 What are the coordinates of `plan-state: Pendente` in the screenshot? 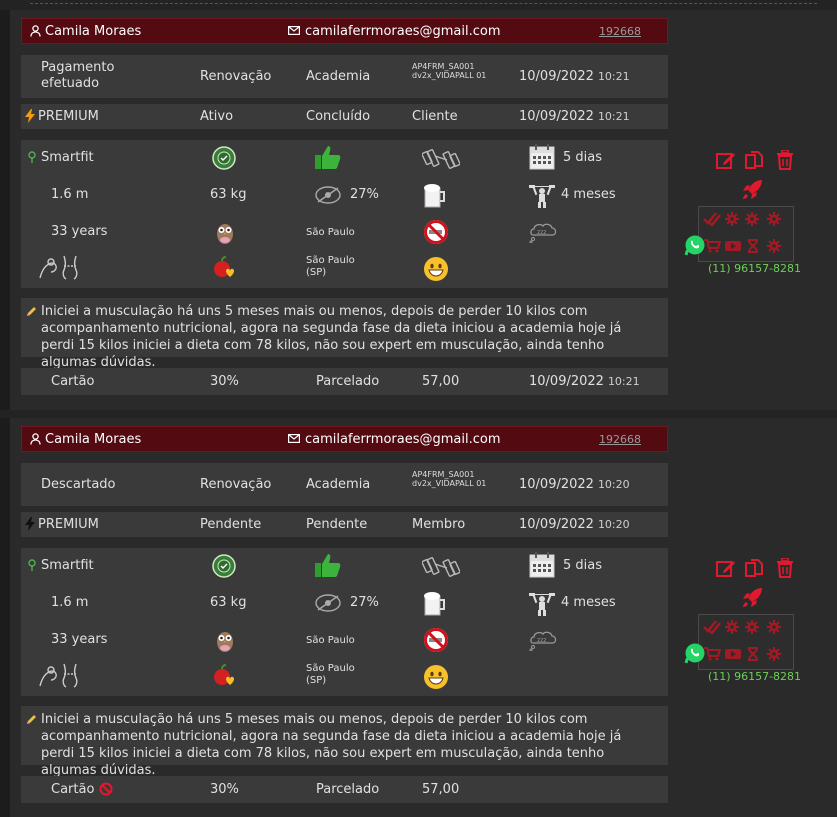 It's located at (231, 524).